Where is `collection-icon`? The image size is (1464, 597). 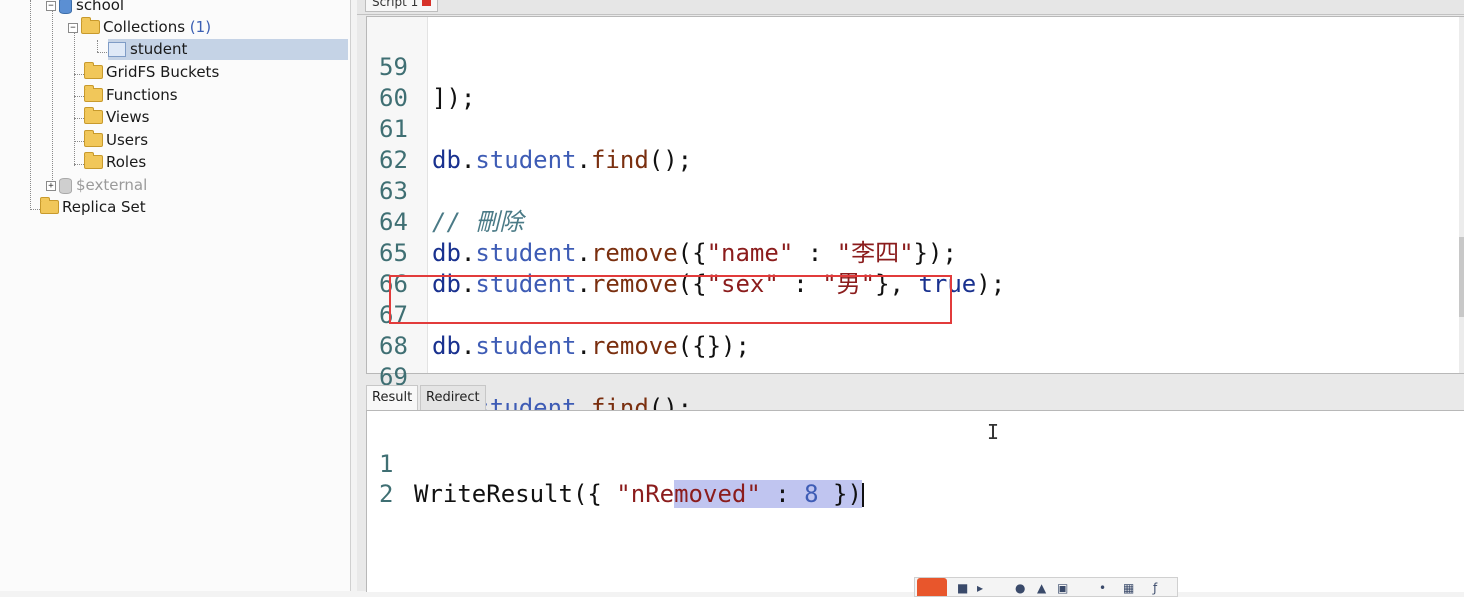 collection-icon is located at coordinates (117, 49).